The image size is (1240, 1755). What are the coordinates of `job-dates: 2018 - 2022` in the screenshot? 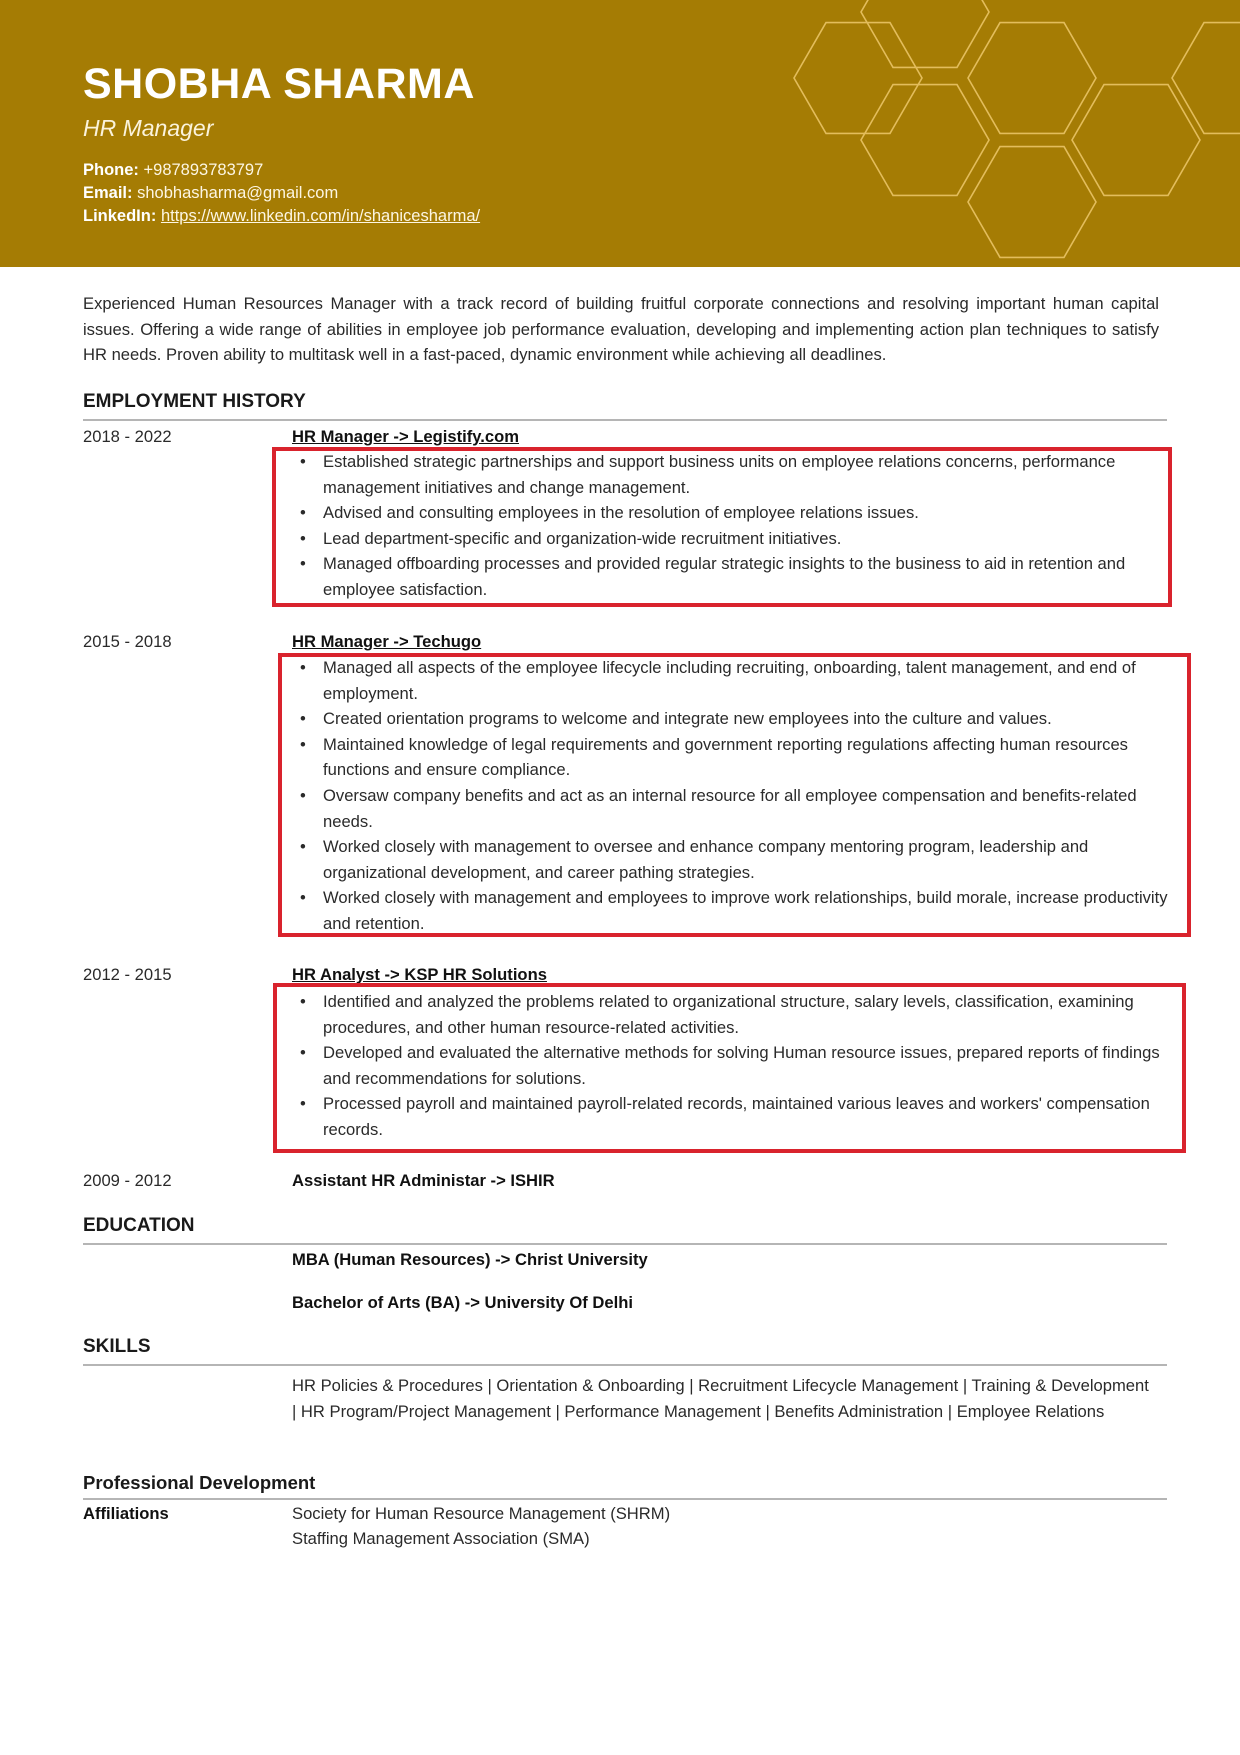 It's located at (127, 436).